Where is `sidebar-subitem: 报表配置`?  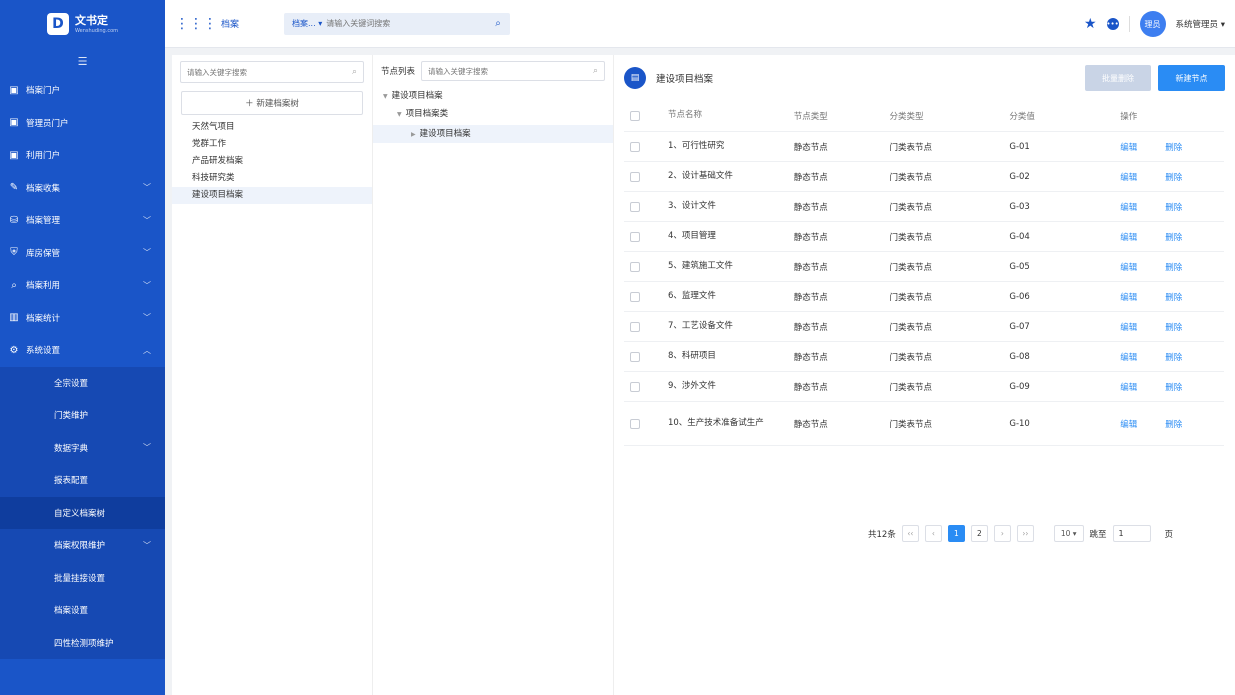 sidebar-subitem: 报表配置 is located at coordinates (82, 480).